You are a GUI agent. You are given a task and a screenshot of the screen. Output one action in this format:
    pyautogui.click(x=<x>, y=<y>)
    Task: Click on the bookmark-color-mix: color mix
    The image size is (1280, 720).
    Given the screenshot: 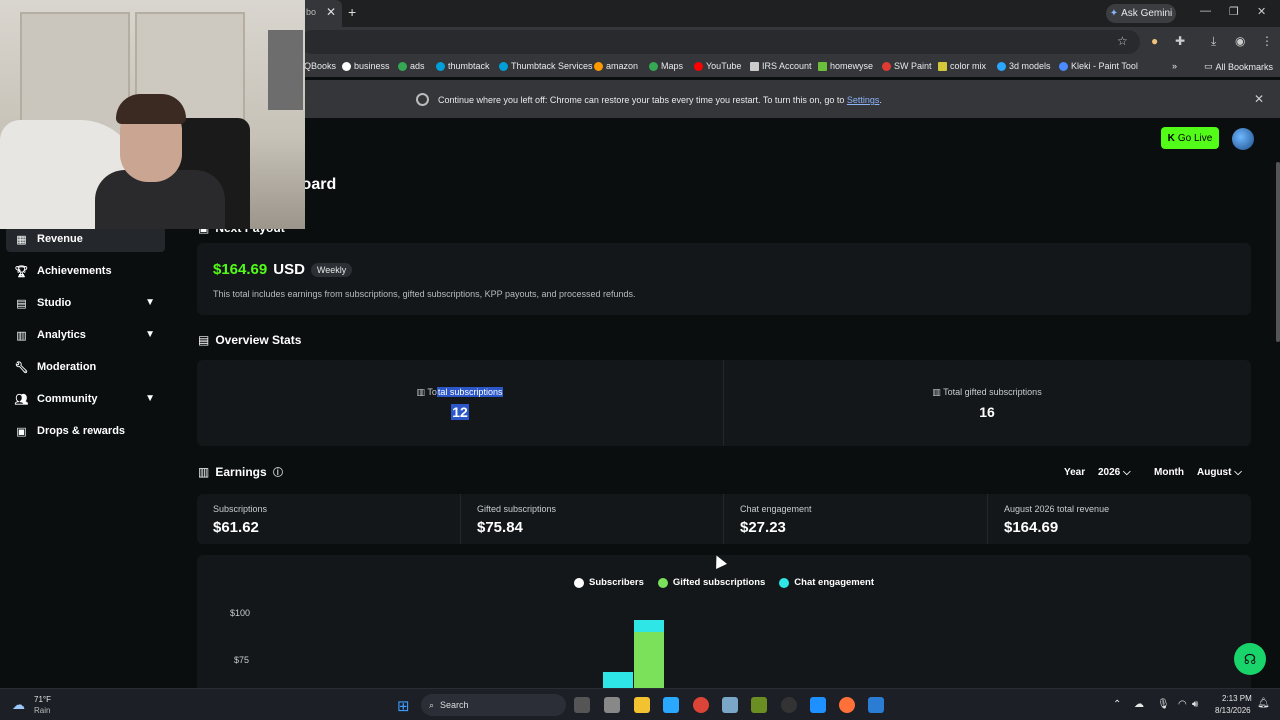 What is the action you would take?
    pyautogui.click(x=962, y=66)
    